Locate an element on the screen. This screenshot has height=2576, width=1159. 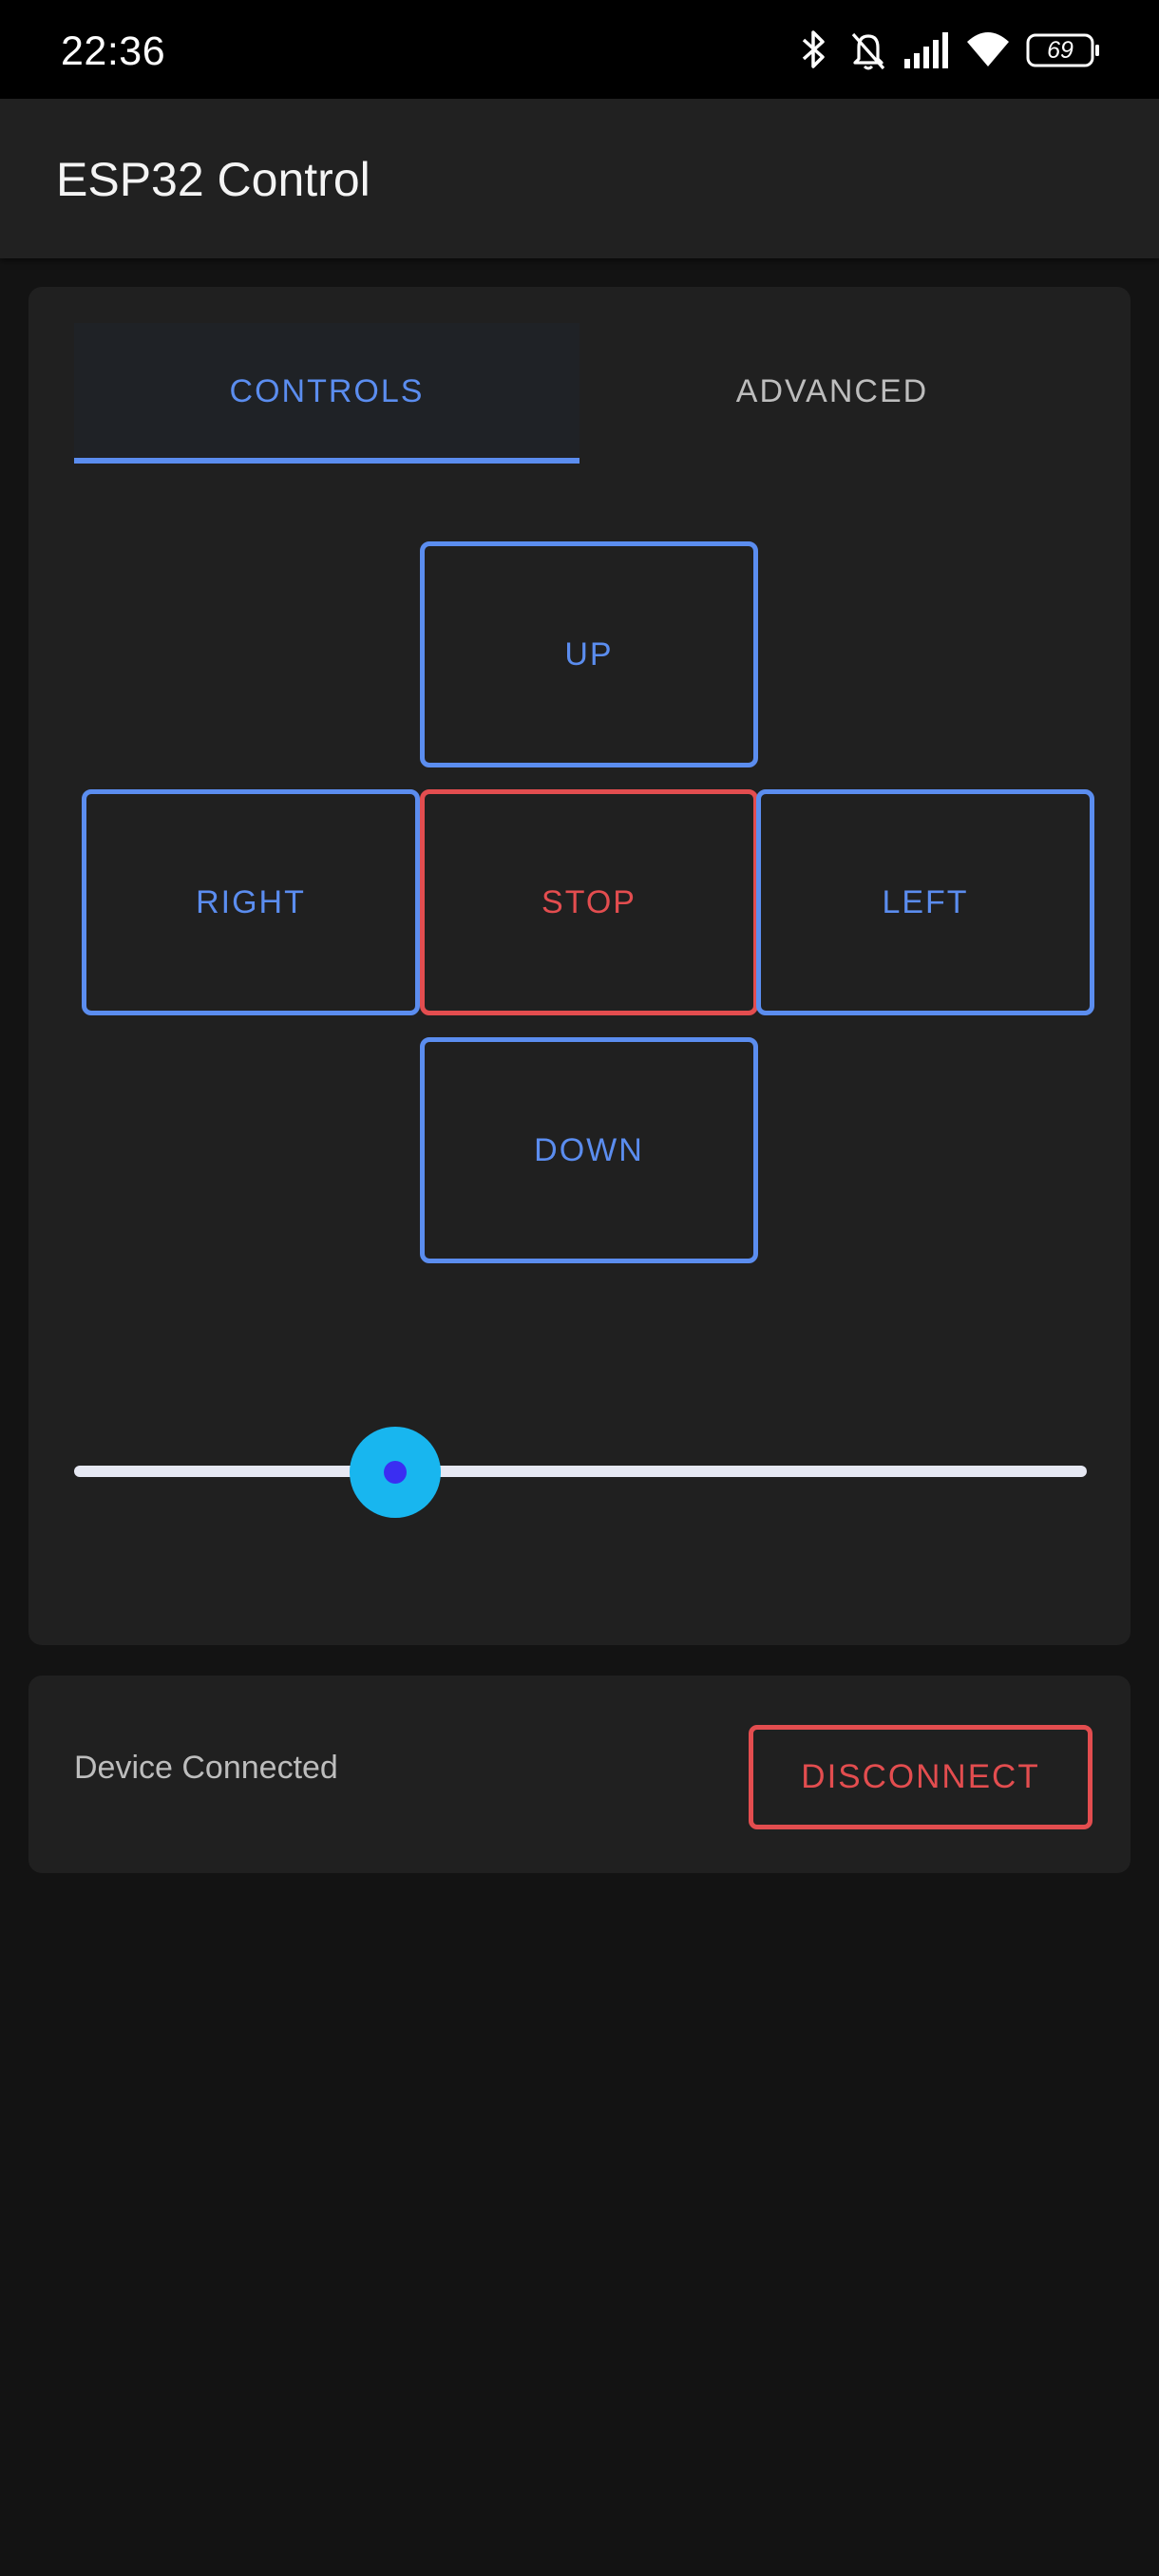
signal-icon is located at coordinates (926, 50).